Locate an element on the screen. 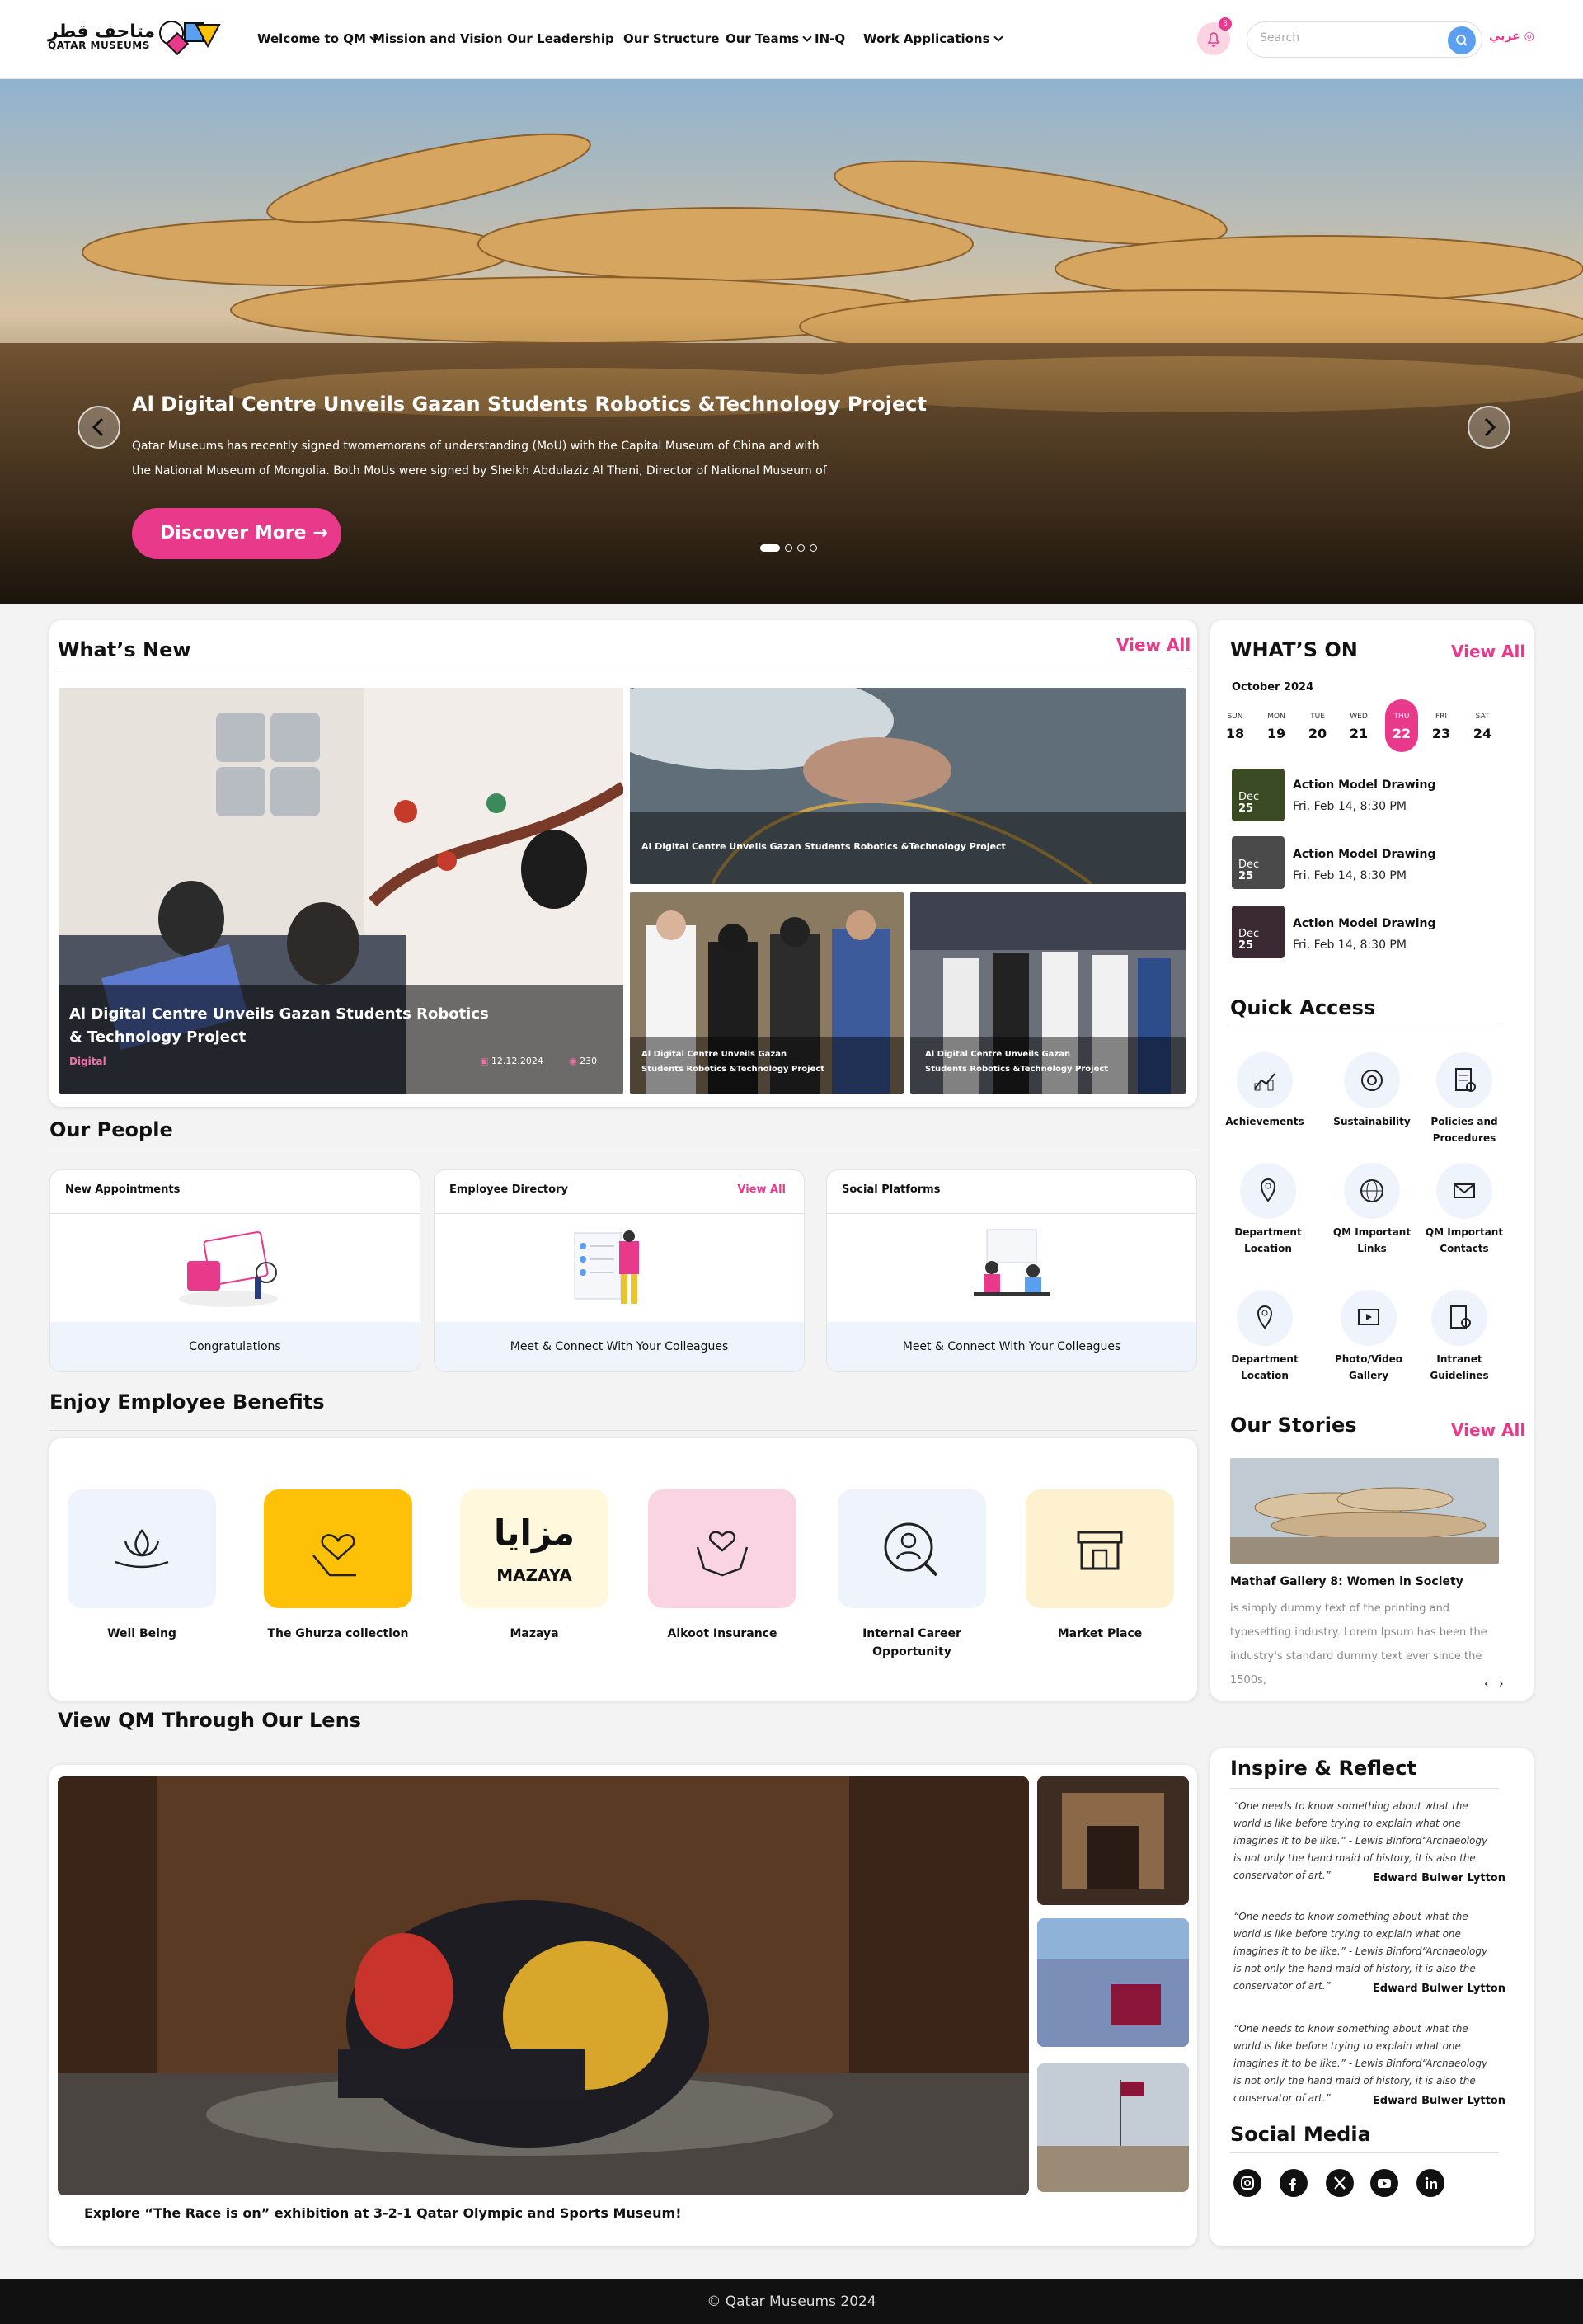  calendar-day: SAT 24 is located at coordinates (1482, 727).